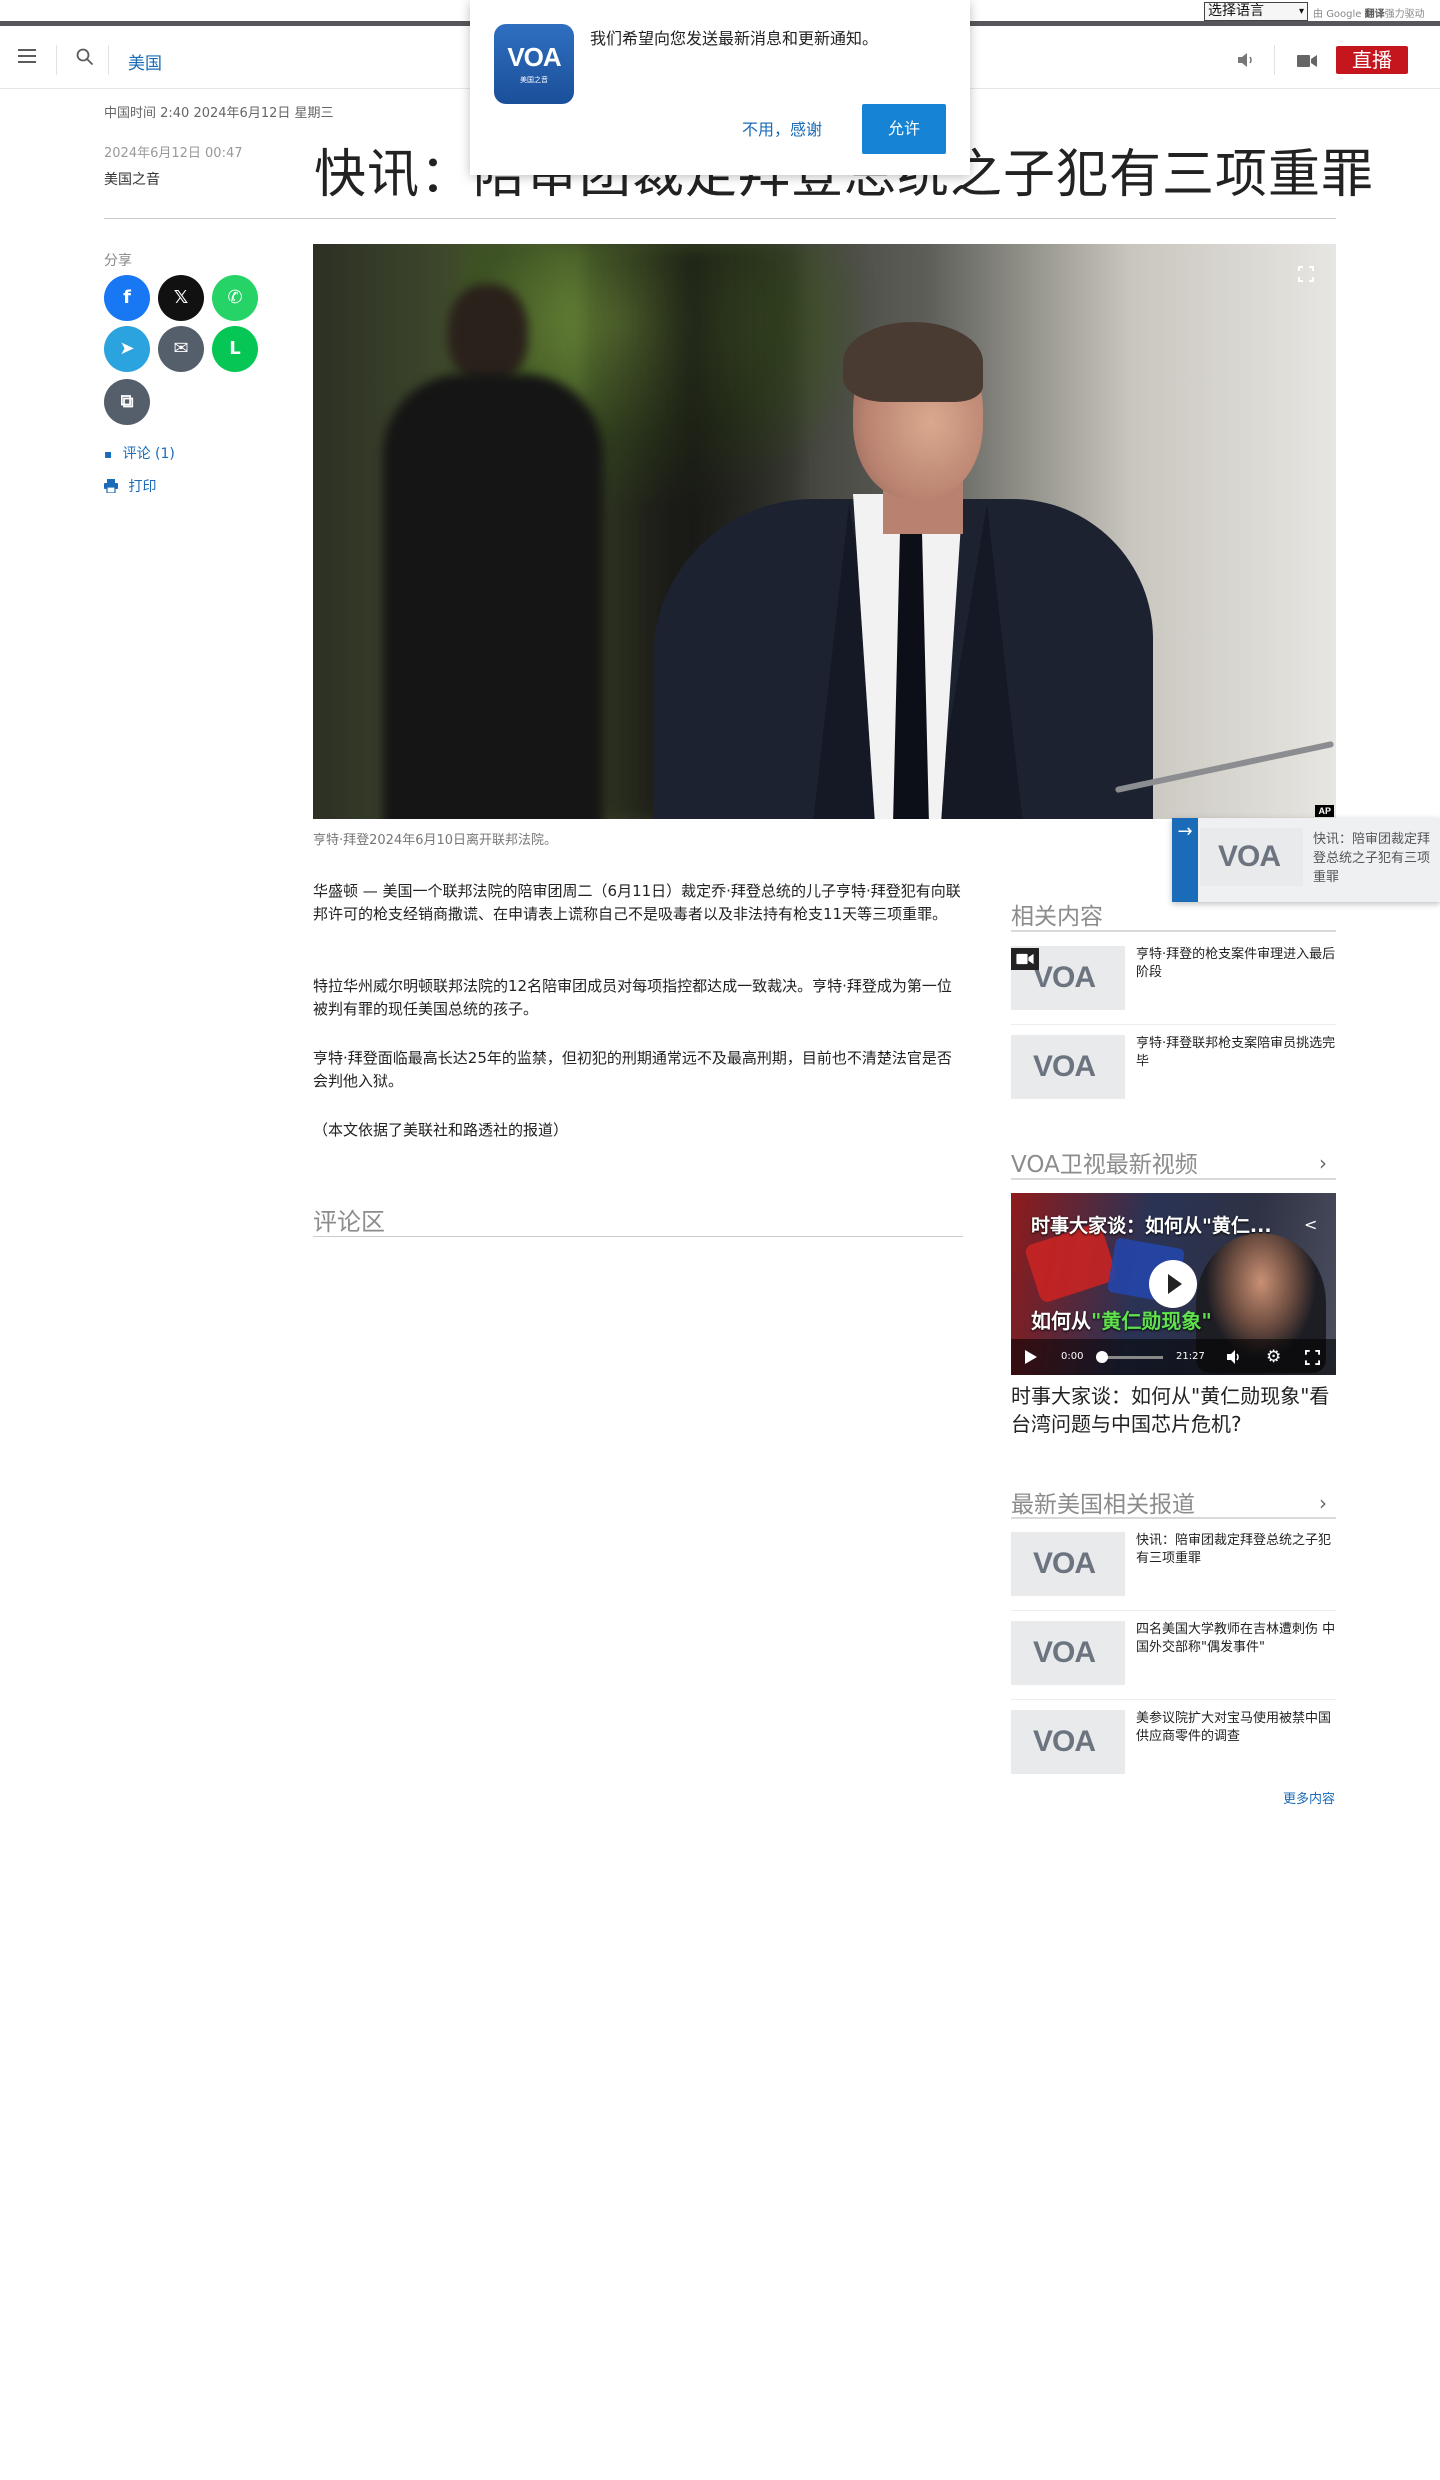  I want to click on share-icon: <, so click(1310, 1224).